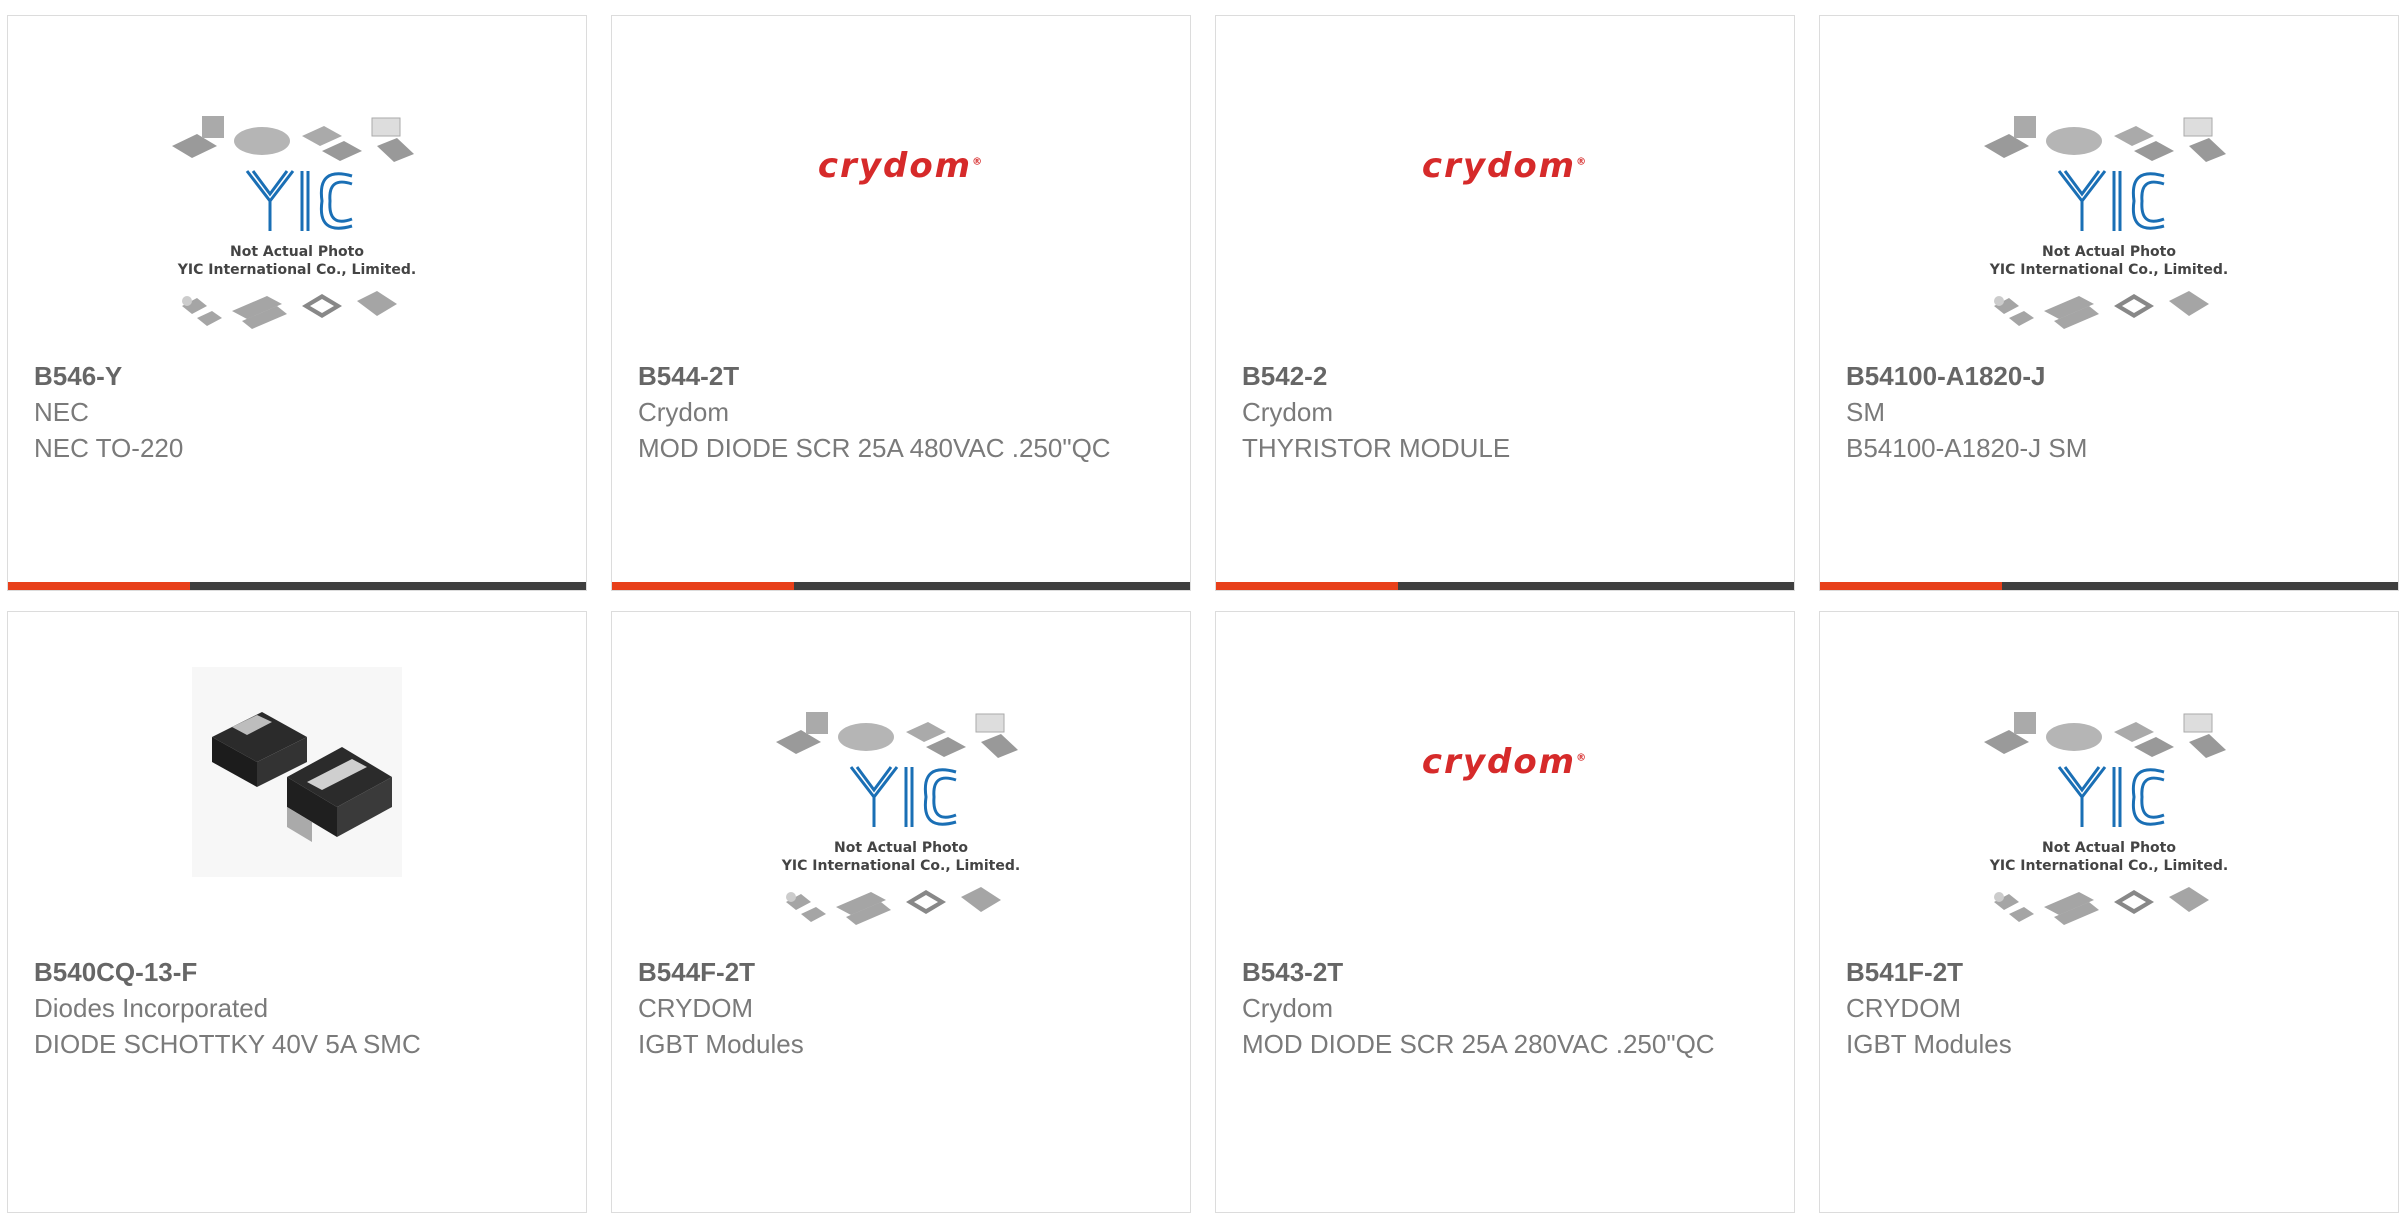 The height and width of the screenshot is (1213, 2400). What do you see at coordinates (109, 448) in the screenshot?
I see `product-description: NEC TO-220` at bounding box center [109, 448].